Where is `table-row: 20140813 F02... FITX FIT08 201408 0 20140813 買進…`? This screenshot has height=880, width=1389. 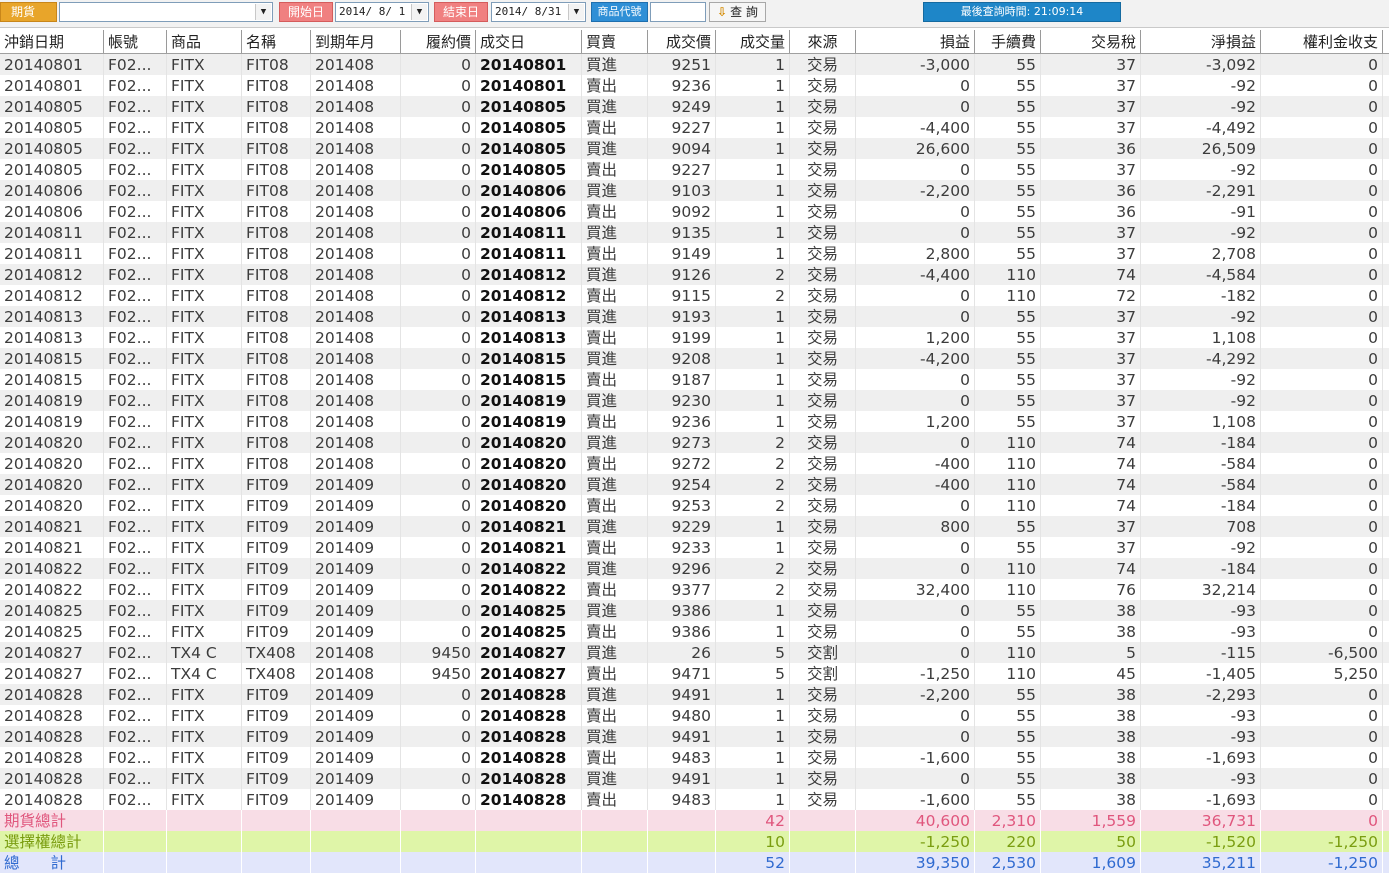 table-row: 20140813 F02... FITX FIT08 201408 0 20140813 買進… is located at coordinates (694, 316).